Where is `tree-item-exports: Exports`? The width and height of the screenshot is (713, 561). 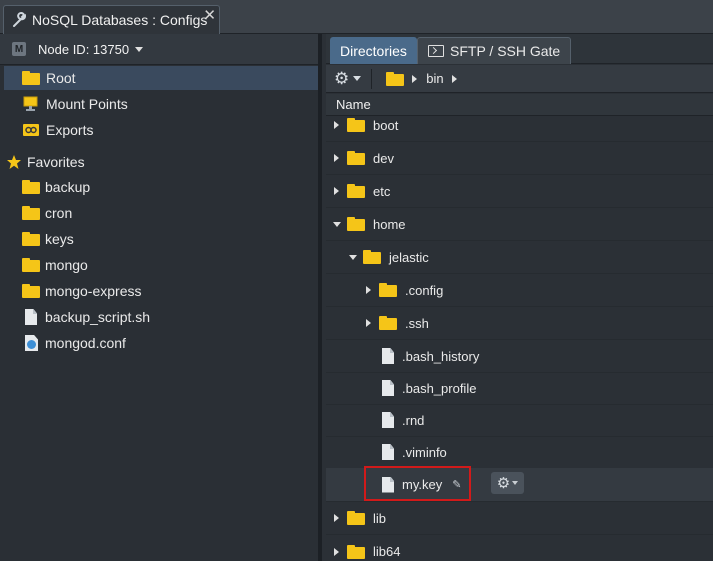
tree-item-exports: Exports is located at coordinates (161, 130).